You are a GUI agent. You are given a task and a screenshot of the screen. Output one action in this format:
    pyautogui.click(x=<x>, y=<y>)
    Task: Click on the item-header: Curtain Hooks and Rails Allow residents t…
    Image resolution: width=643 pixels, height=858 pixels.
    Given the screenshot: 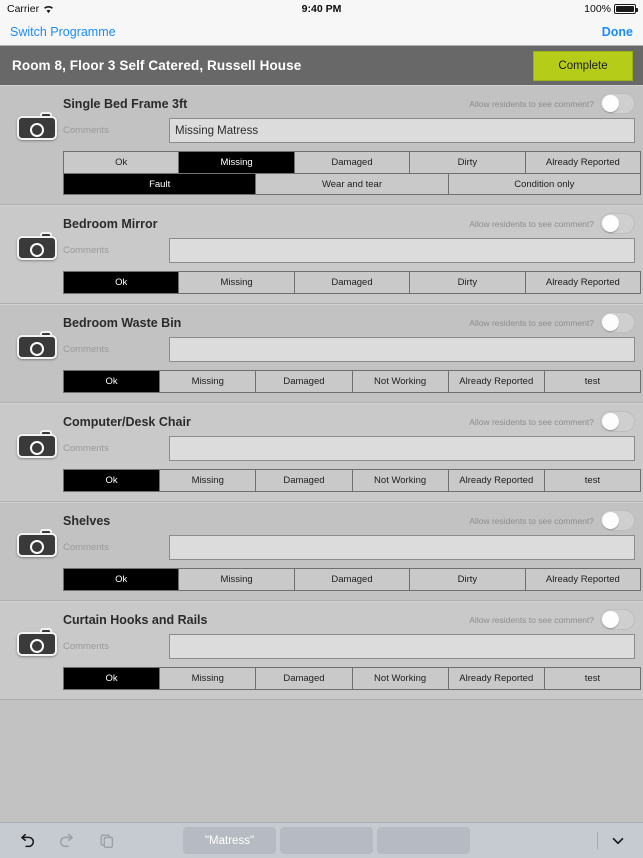 What is the action you would take?
    pyautogui.click(x=321, y=616)
    